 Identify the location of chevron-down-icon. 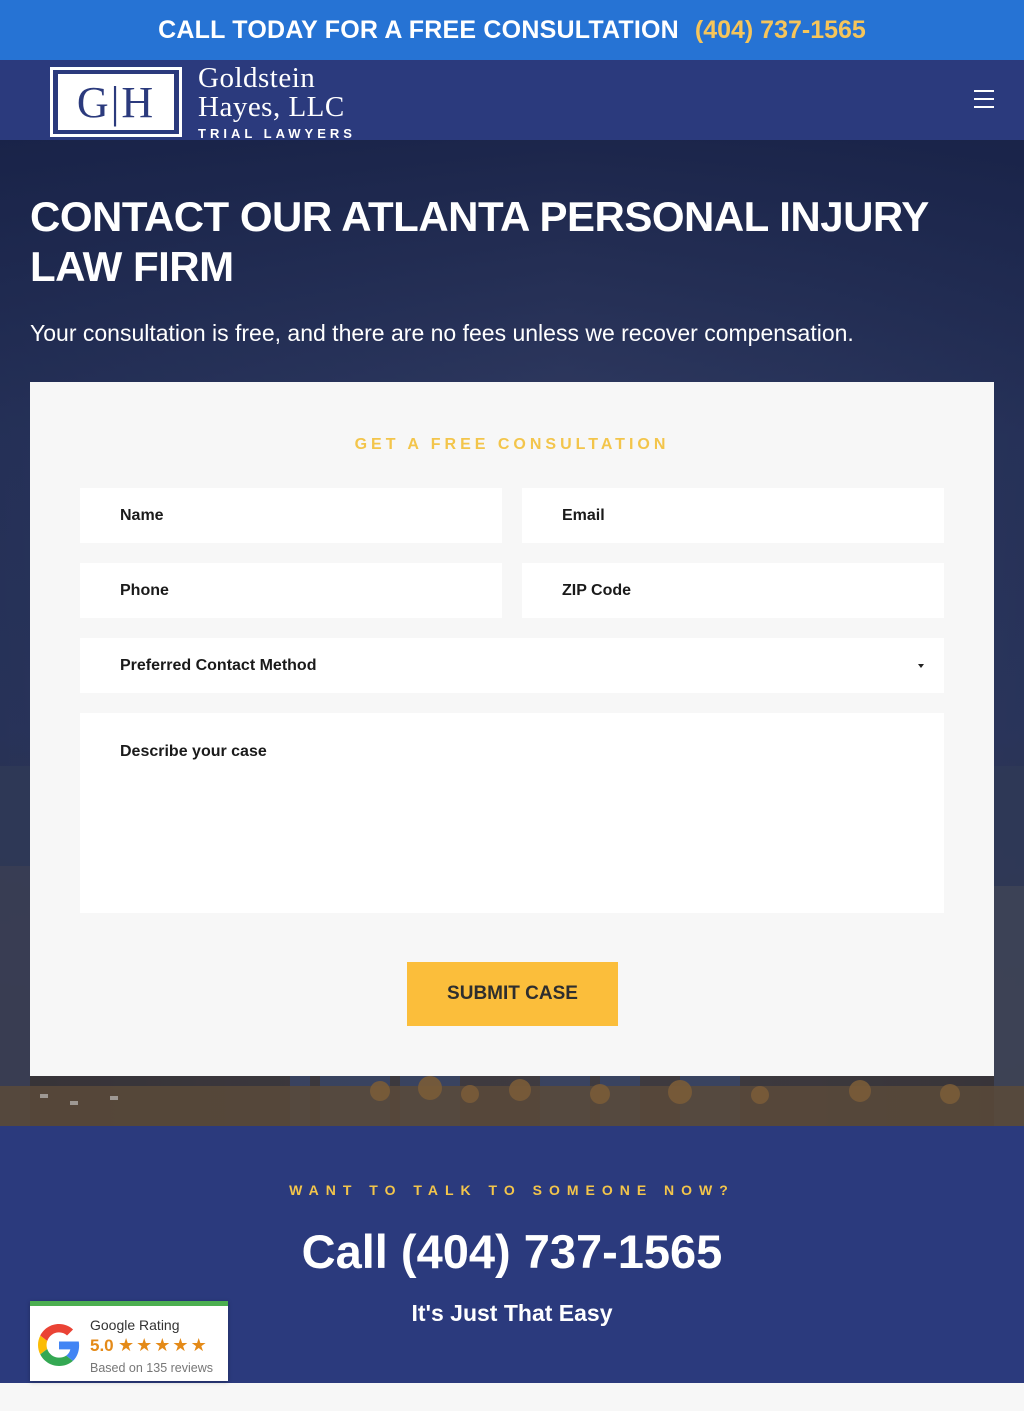
(921, 666).